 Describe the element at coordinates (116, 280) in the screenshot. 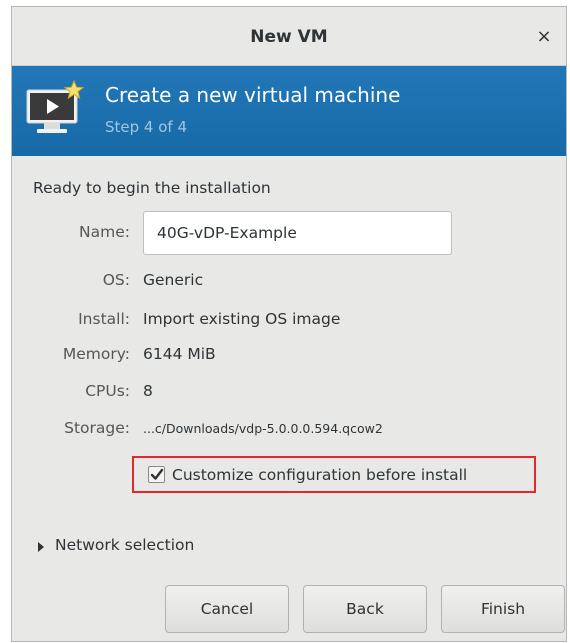

I see `os-label: OS:` at that location.